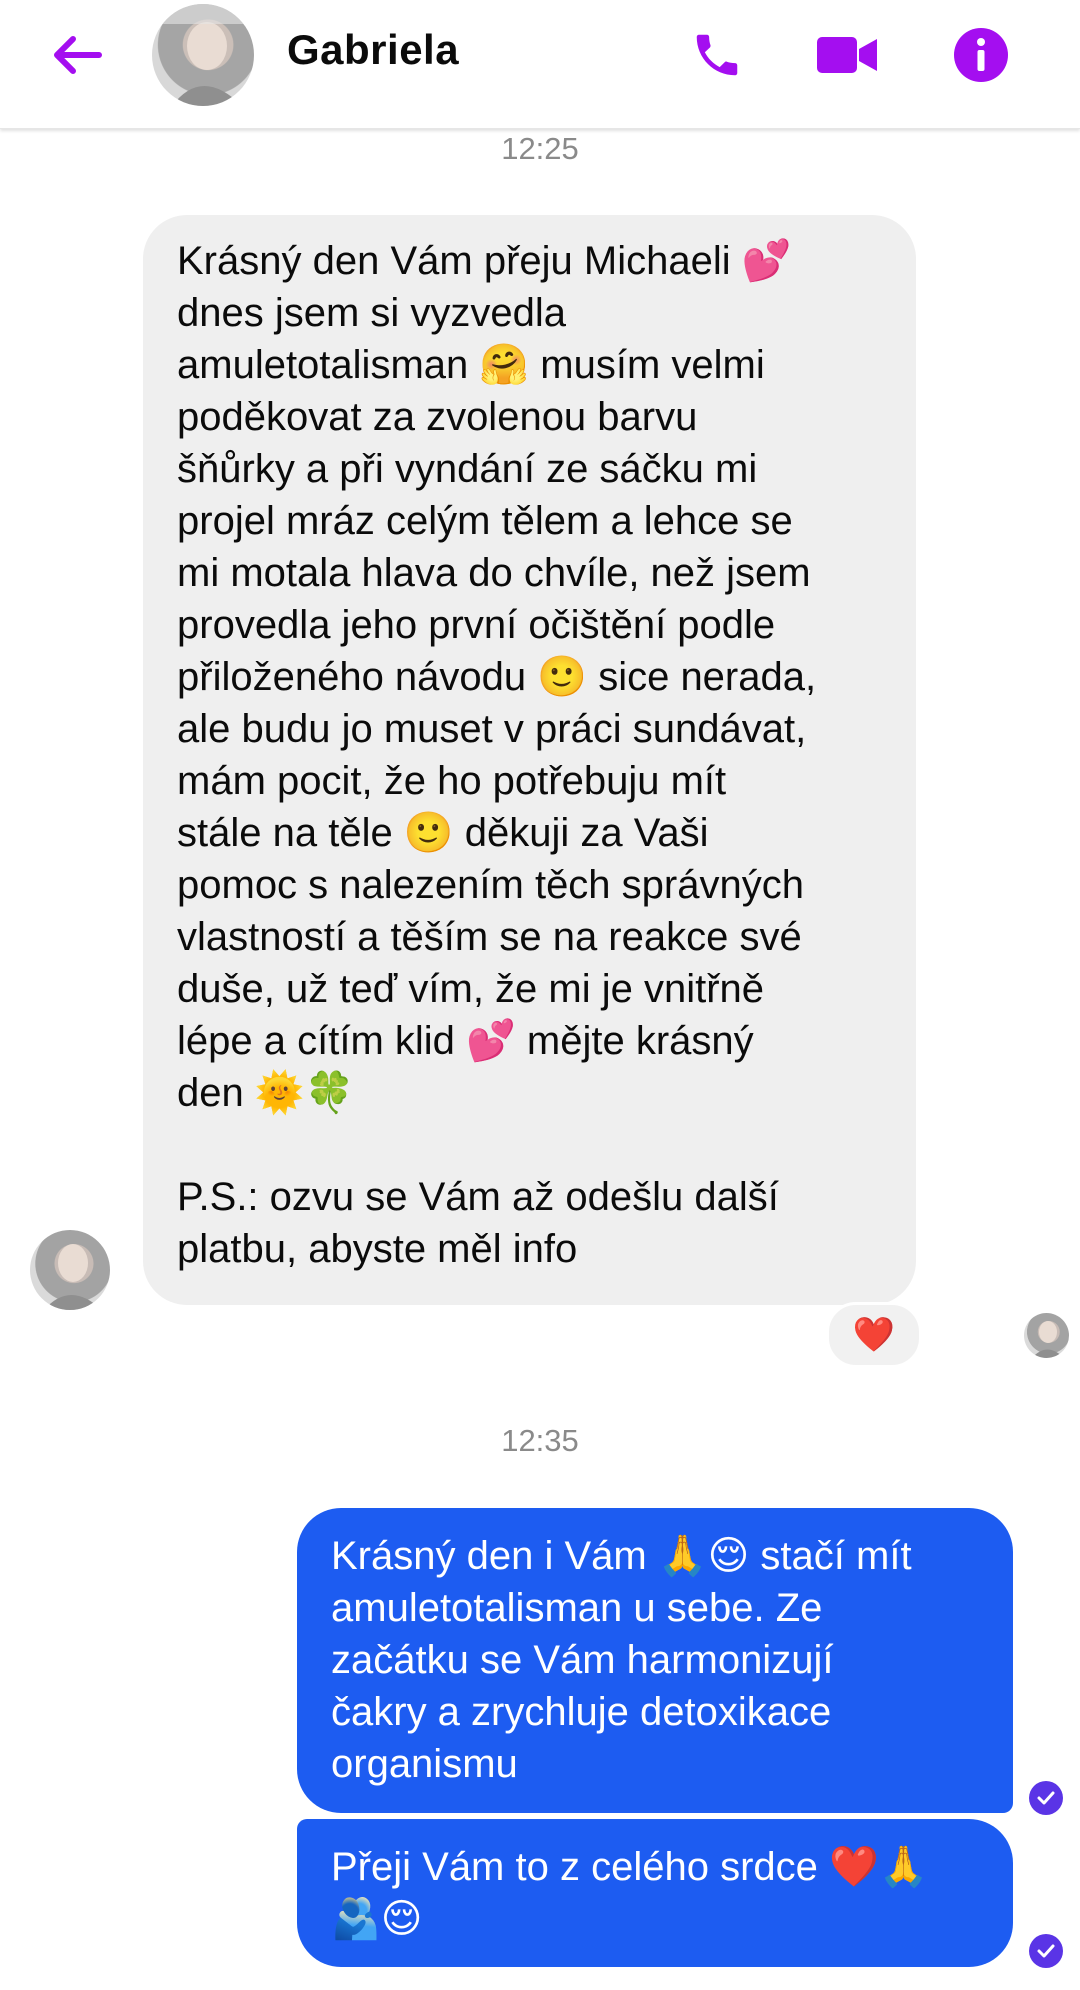  What do you see at coordinates (203, 55) in the screenshot?
I see `contact-avatar` at bounding box center [203, 55].